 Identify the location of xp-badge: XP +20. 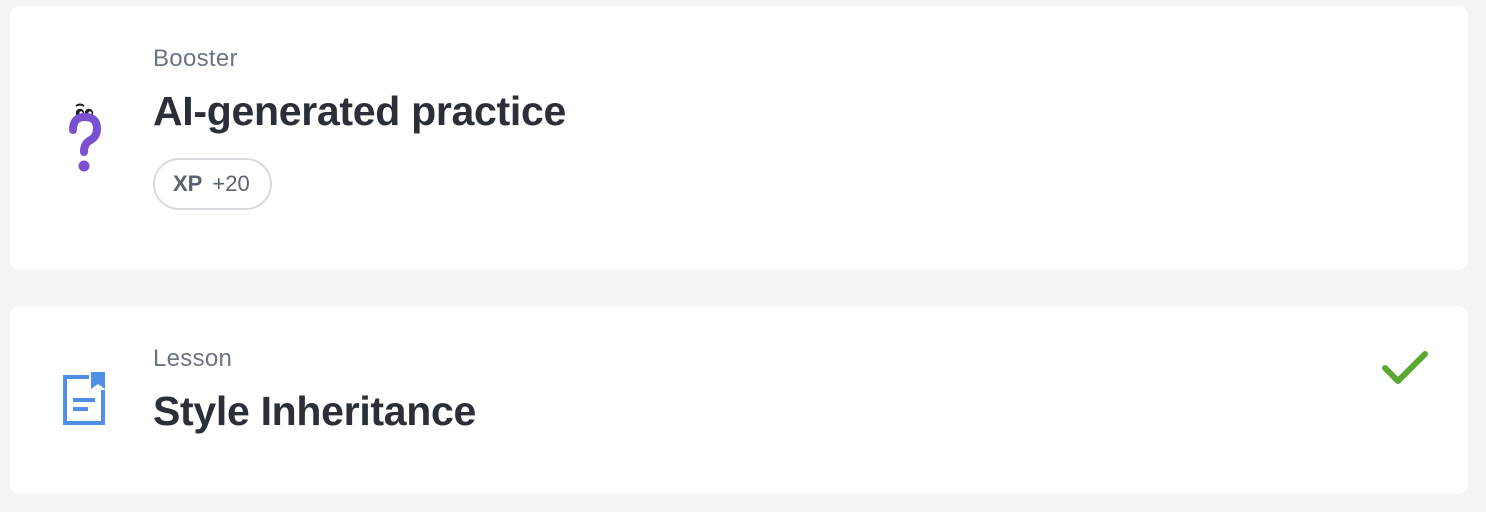
(212, 184).